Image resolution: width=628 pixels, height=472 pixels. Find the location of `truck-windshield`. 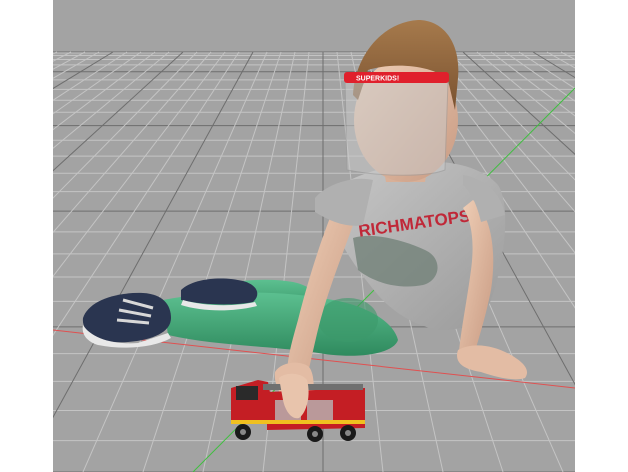

truck-windshield is located at coordinates (247, 393).